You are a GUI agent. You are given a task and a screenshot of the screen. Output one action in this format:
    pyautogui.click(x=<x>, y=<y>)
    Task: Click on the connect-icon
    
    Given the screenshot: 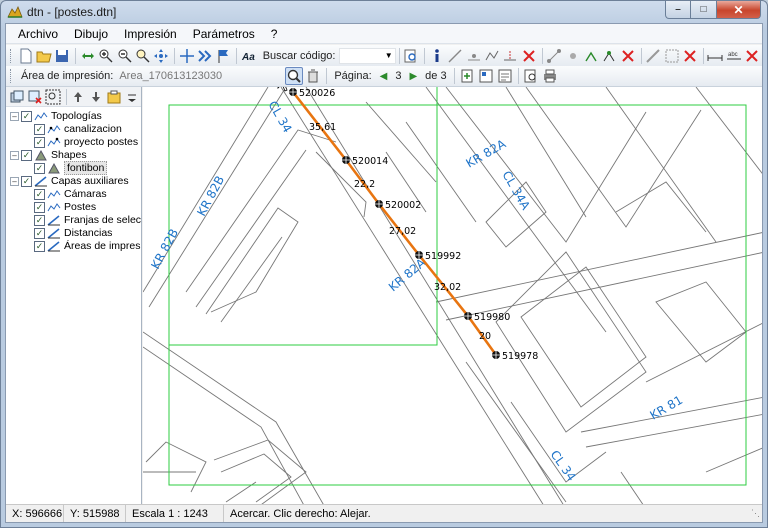 What is the action you would take?
    pyautogui.click(x=553, y=56)
    